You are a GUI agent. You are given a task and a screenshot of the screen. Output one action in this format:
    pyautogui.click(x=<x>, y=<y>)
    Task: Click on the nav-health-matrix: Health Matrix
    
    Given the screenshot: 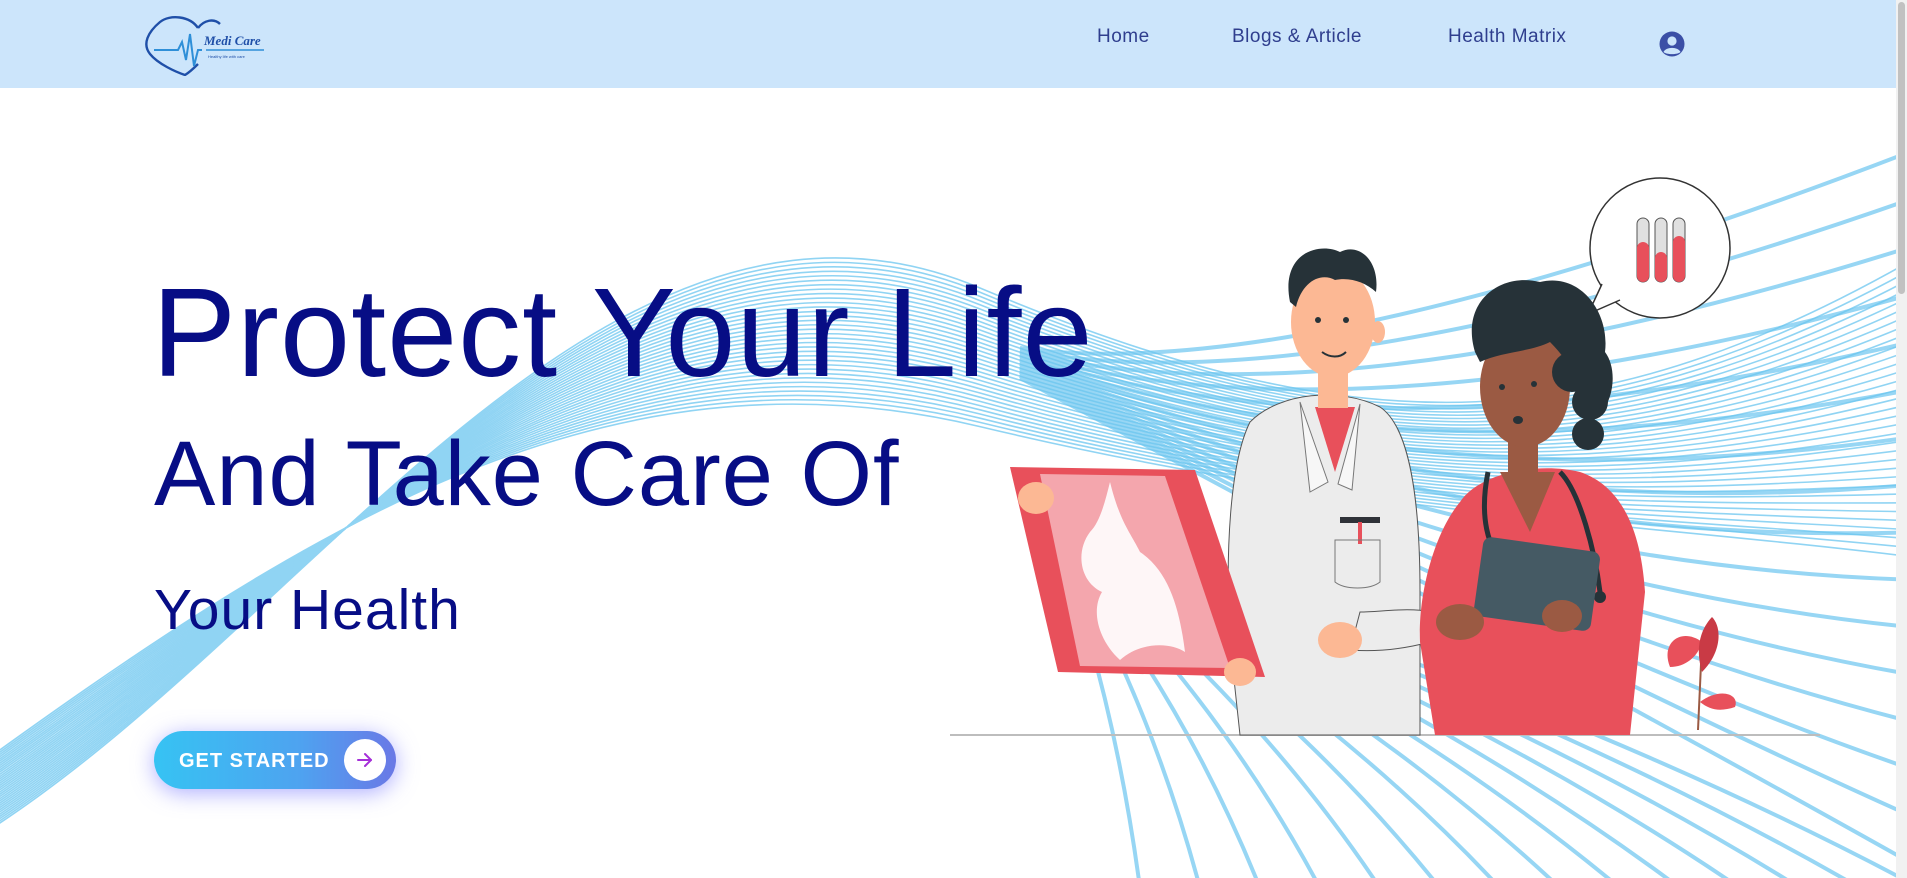 What is the action you would take?
    pyautogui.click(x=1507, y=37)
    